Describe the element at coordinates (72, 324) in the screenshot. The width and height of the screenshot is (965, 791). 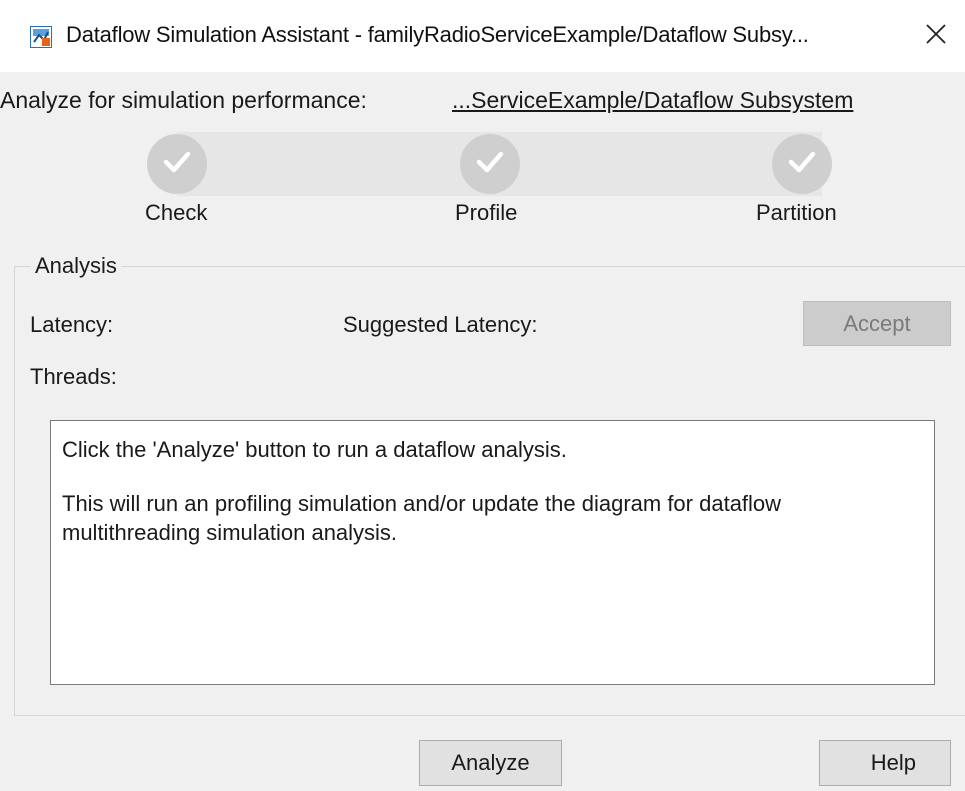
I see `latency-label: Latency:` at that location.